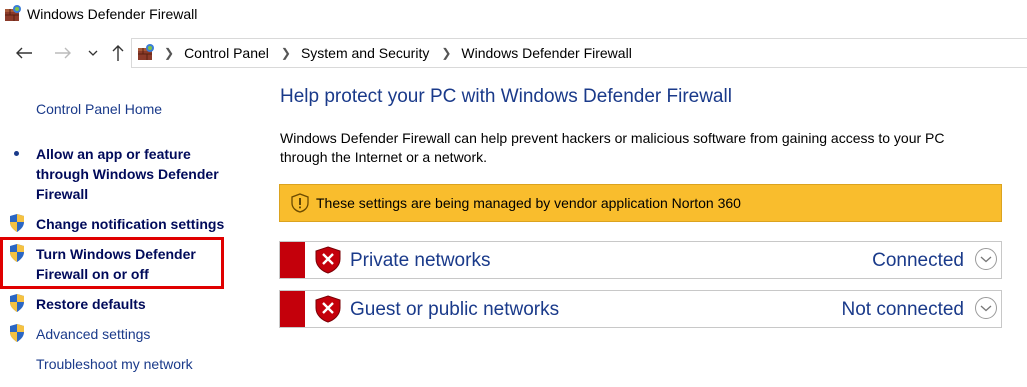  What do you see at coordinates (62, 194) in the screenshot?
I see `sidebar-item-label: Firewall` at bounding box center [62, 194].